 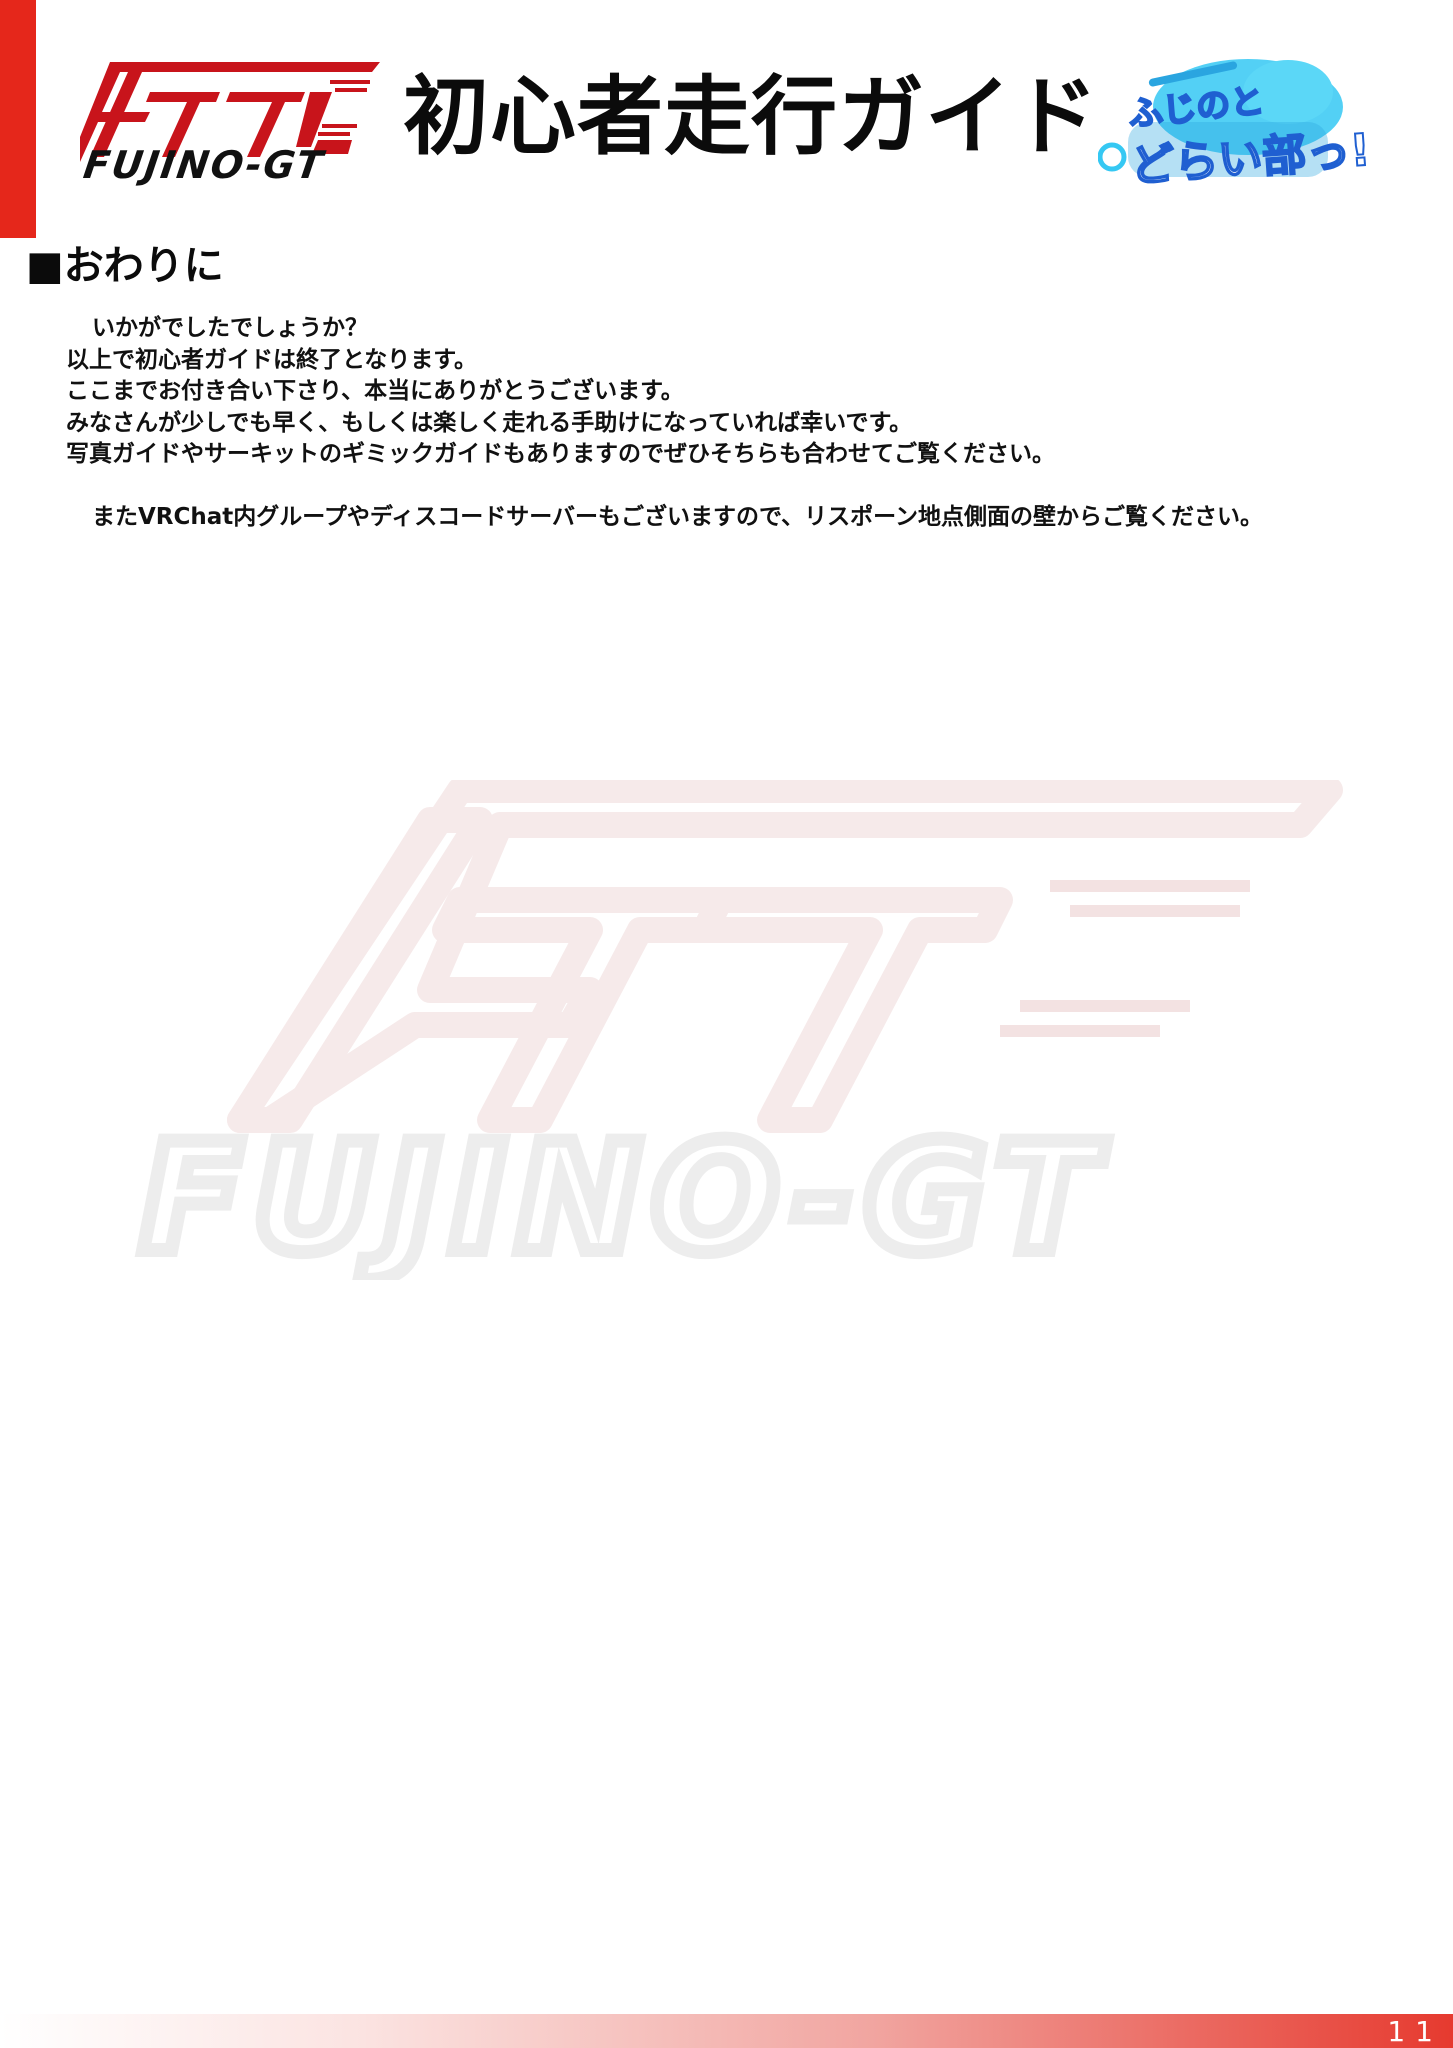 I want to click on accent-bar, so click(x=18, y=119).